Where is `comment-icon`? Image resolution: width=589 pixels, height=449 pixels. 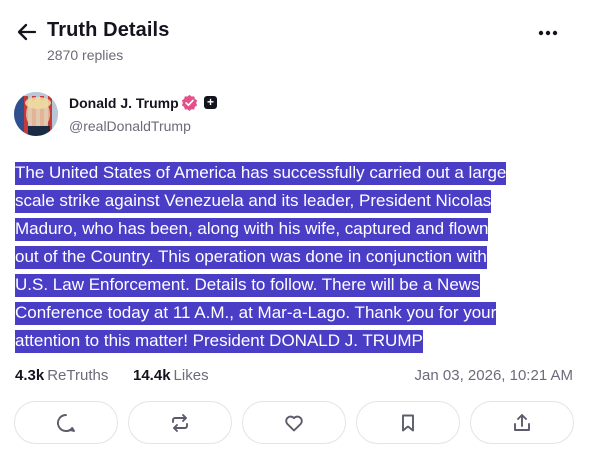
comment-icon is located at coordinates (66, 422).